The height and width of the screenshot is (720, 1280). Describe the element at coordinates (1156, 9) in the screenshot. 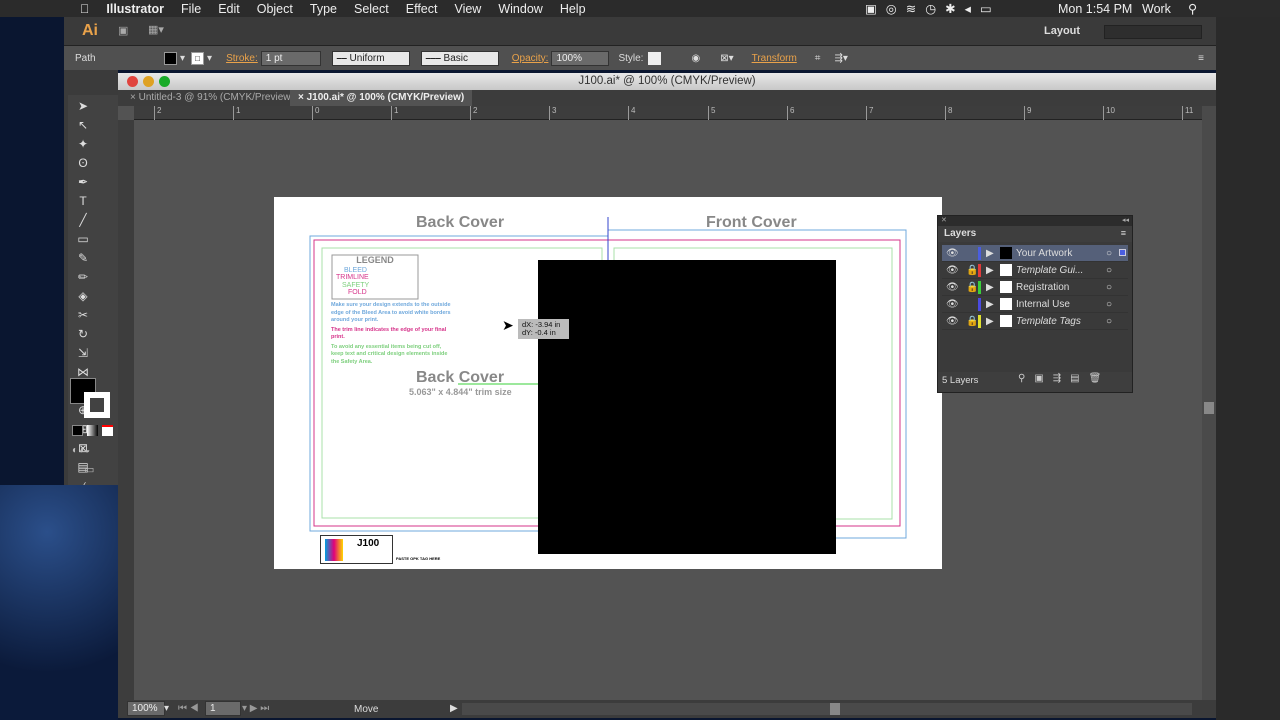

I see `user-menu: Work` at that location.